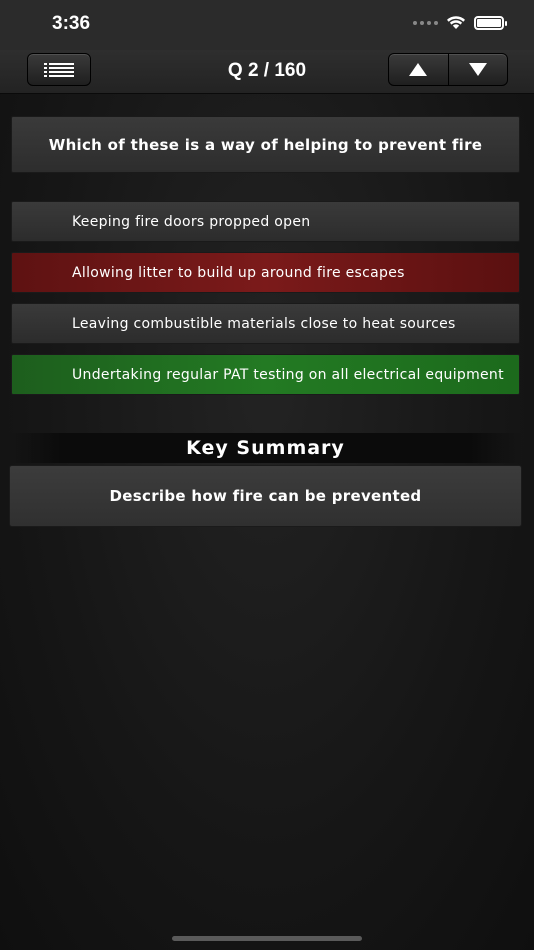 This screenshot has height=950, width=534. What do you see at coordinates (267, 938) in the screenshot?
I see `home-indicator` at bounding box center [267, 938].